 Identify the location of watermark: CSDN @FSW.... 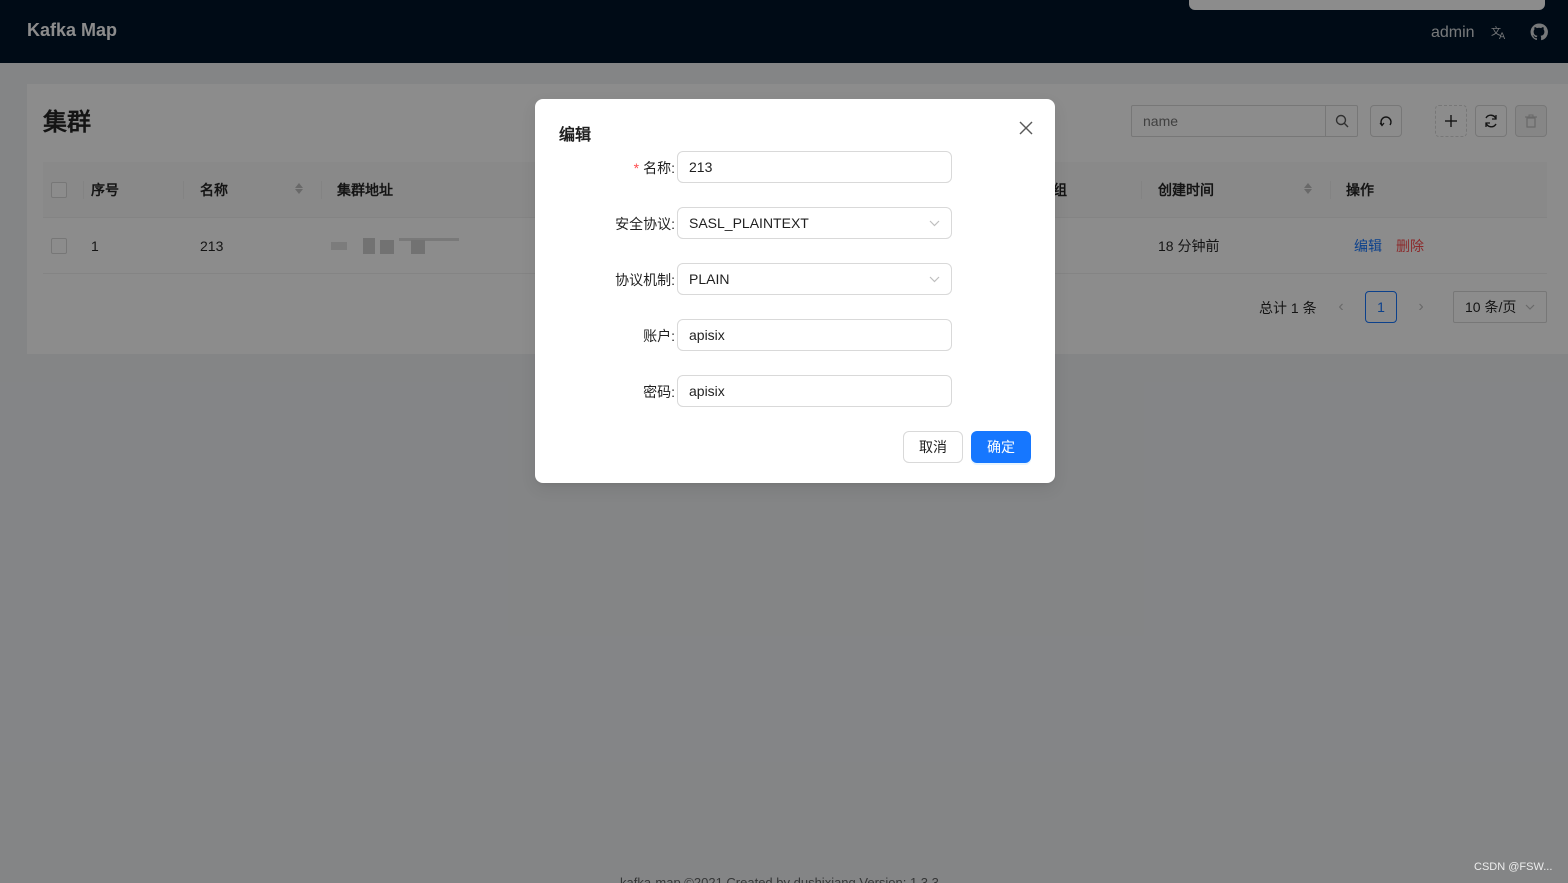
(1513, 867).